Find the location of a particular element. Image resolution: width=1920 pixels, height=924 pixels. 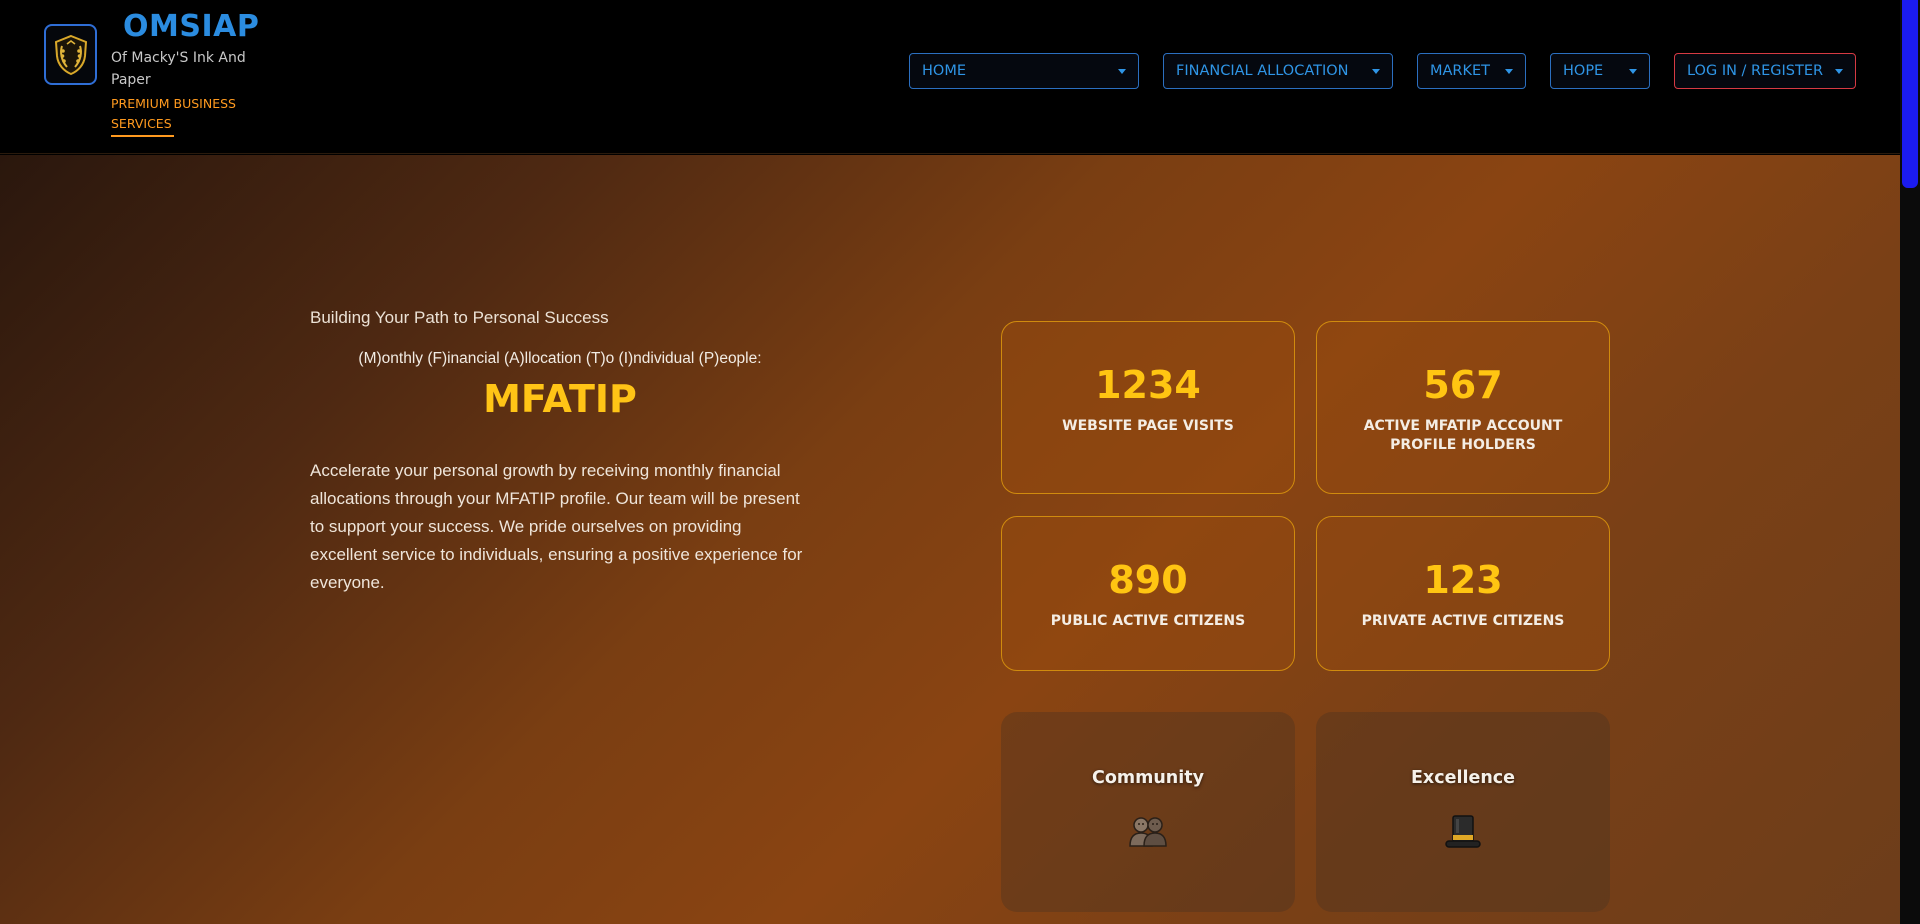

brand-title: OMSIAP is located at coordinates (191, 26).